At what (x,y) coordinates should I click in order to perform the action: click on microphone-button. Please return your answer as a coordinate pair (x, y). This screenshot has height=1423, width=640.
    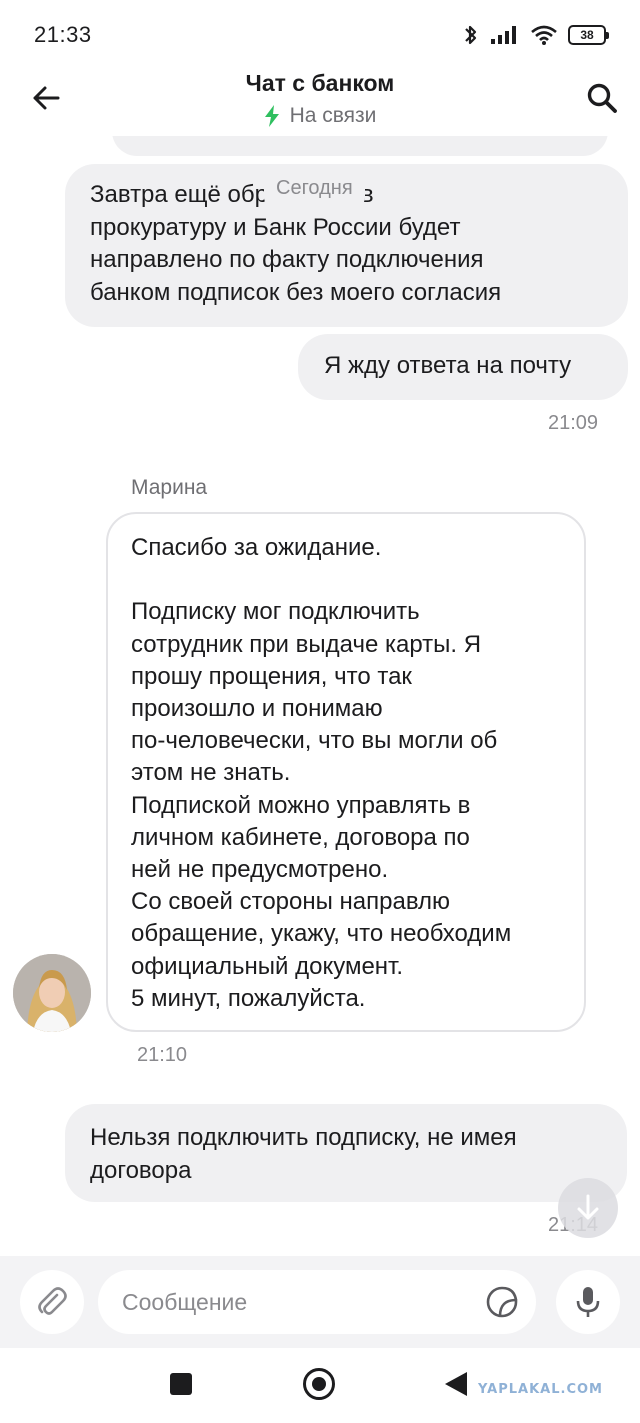
    Looking at the image, I should click on (588, 1302).